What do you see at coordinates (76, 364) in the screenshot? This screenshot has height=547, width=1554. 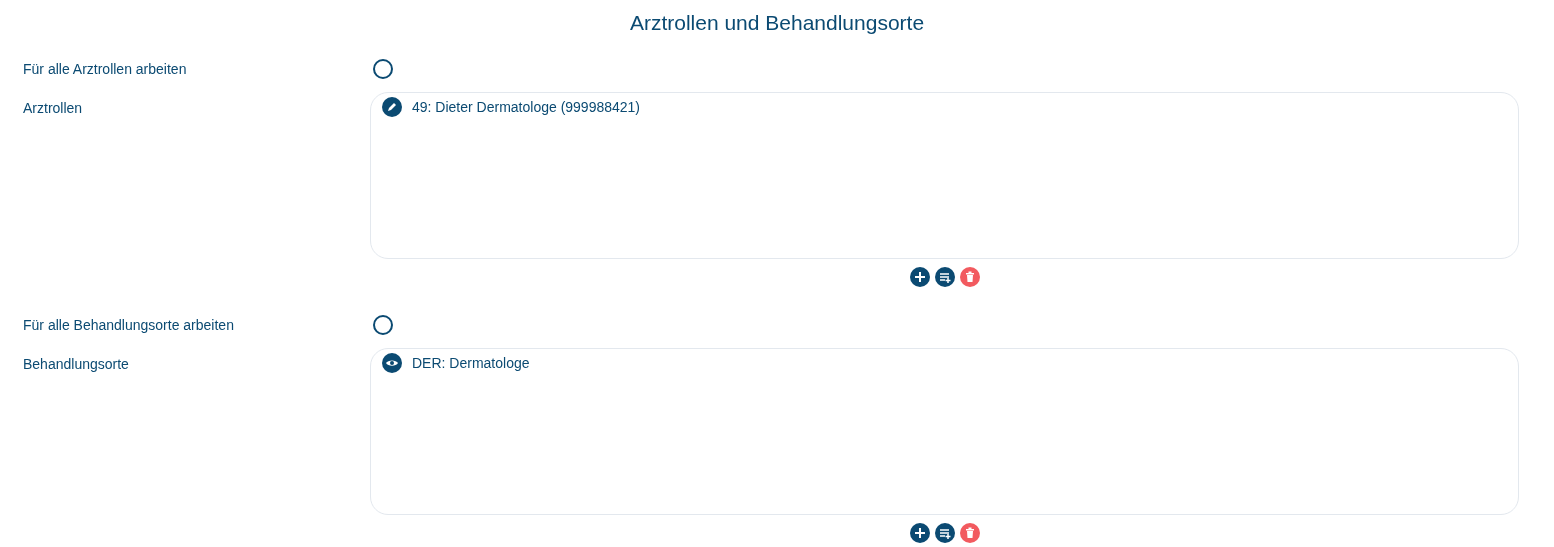 I see `list-label: Behandlungsorte` at bounding box center [76, 364].